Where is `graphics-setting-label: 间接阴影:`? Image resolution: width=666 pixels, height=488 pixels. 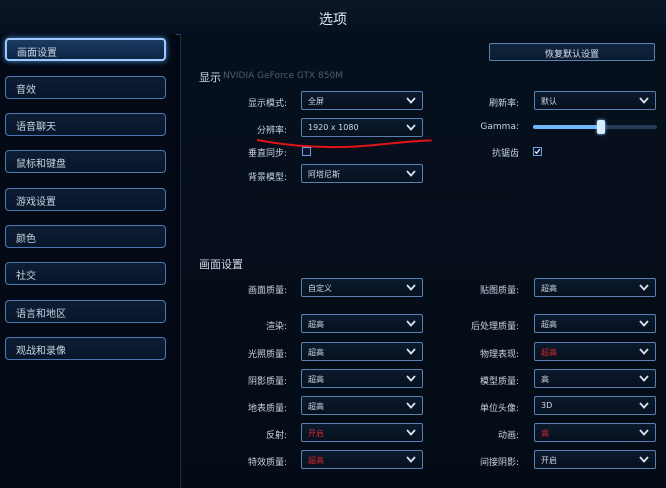
graphics-setting-label: 间接阴影: is located at coordinates (499, 463).